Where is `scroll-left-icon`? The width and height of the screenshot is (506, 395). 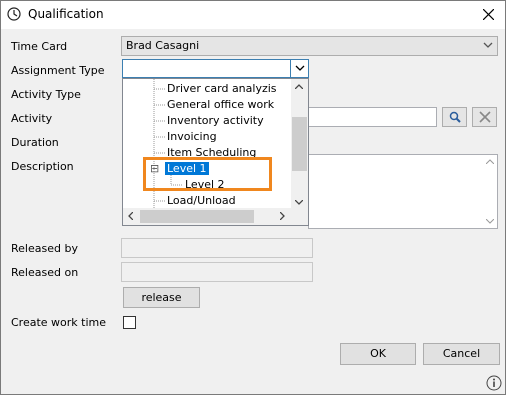 scroll-left-icon is located at coordinates (130, 216).